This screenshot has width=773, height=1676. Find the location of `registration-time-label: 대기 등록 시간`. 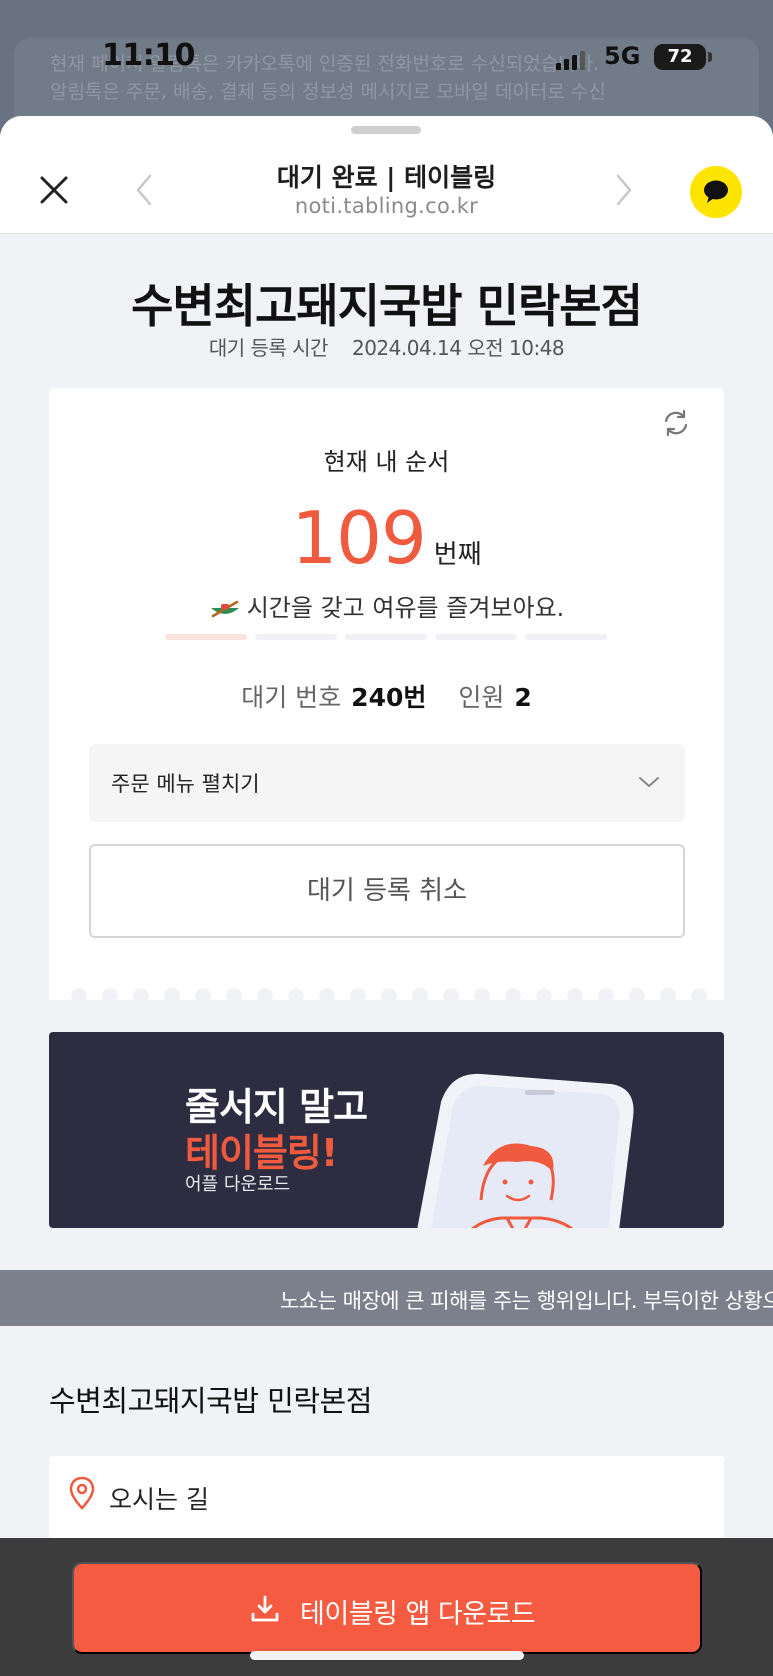

registration-time-label: 대기 등록 시간 is located at coordinates (268, 348).